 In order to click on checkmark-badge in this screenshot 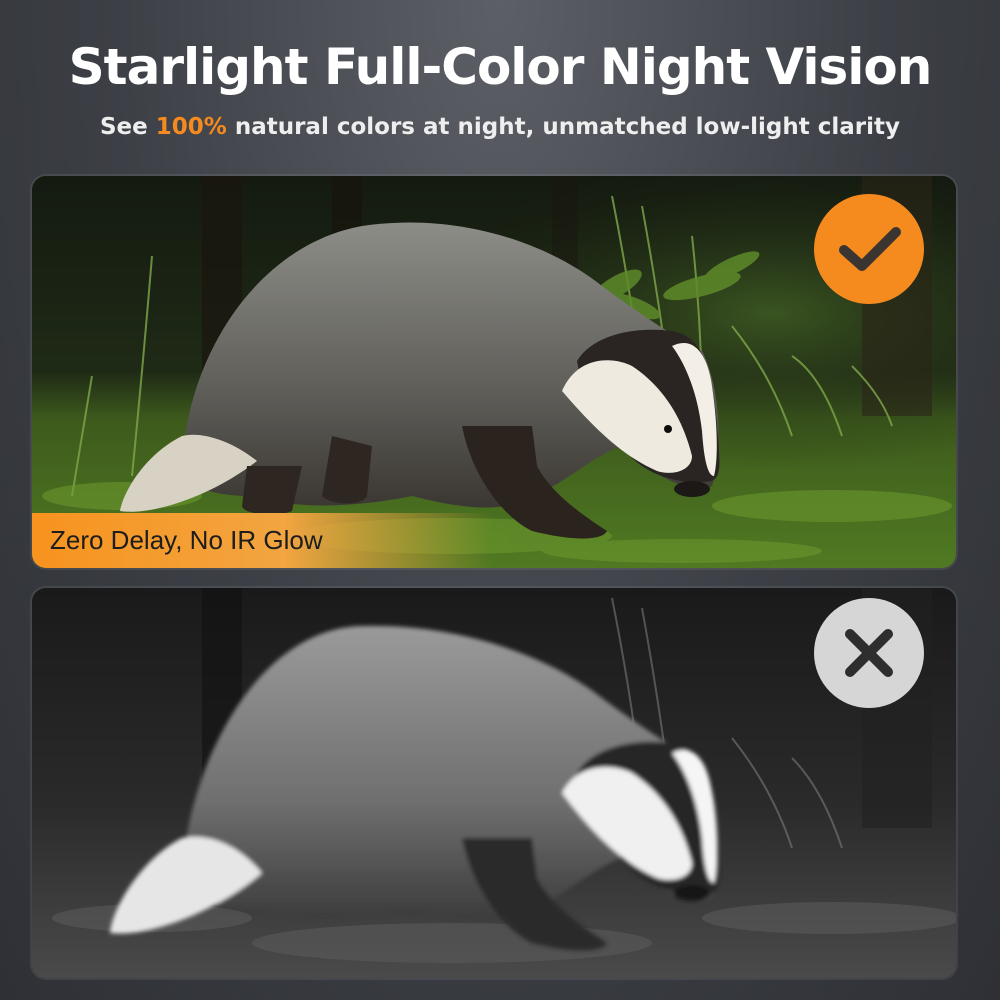, I will do `click(869, 249)`.